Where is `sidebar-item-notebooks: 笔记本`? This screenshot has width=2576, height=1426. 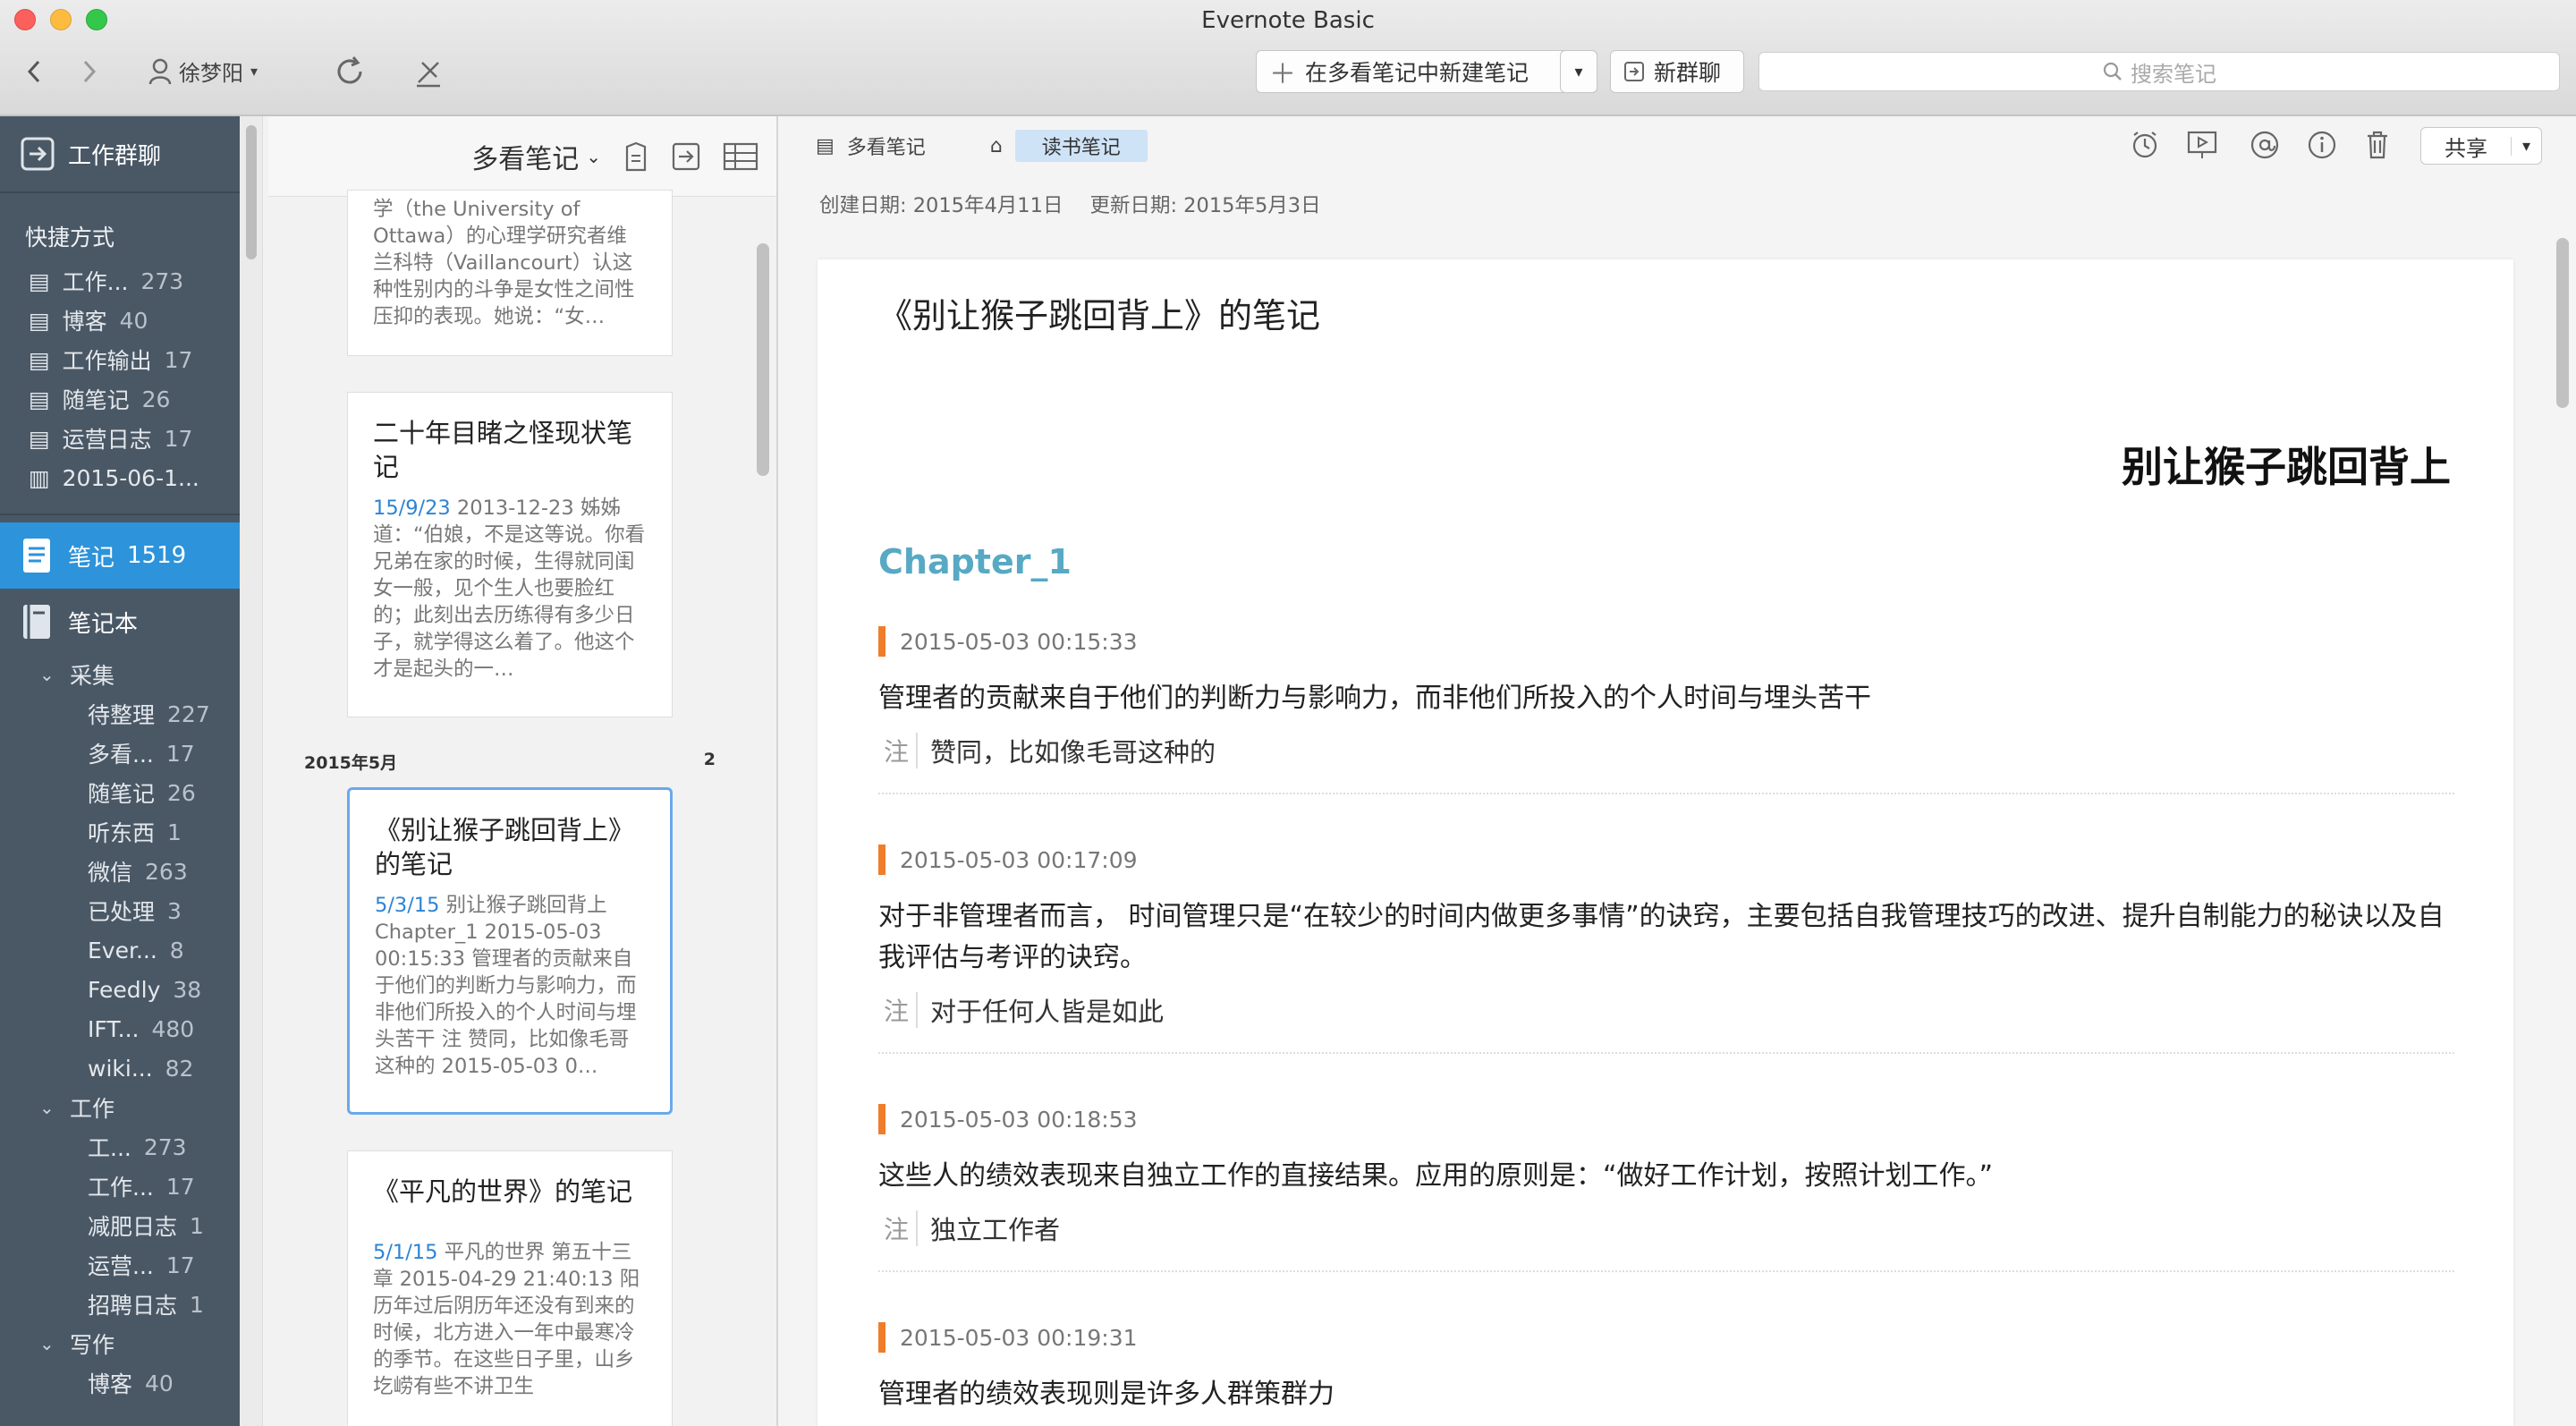
sidebar-item-notebooks: 笔记本 is located at coordinates (120, 622).